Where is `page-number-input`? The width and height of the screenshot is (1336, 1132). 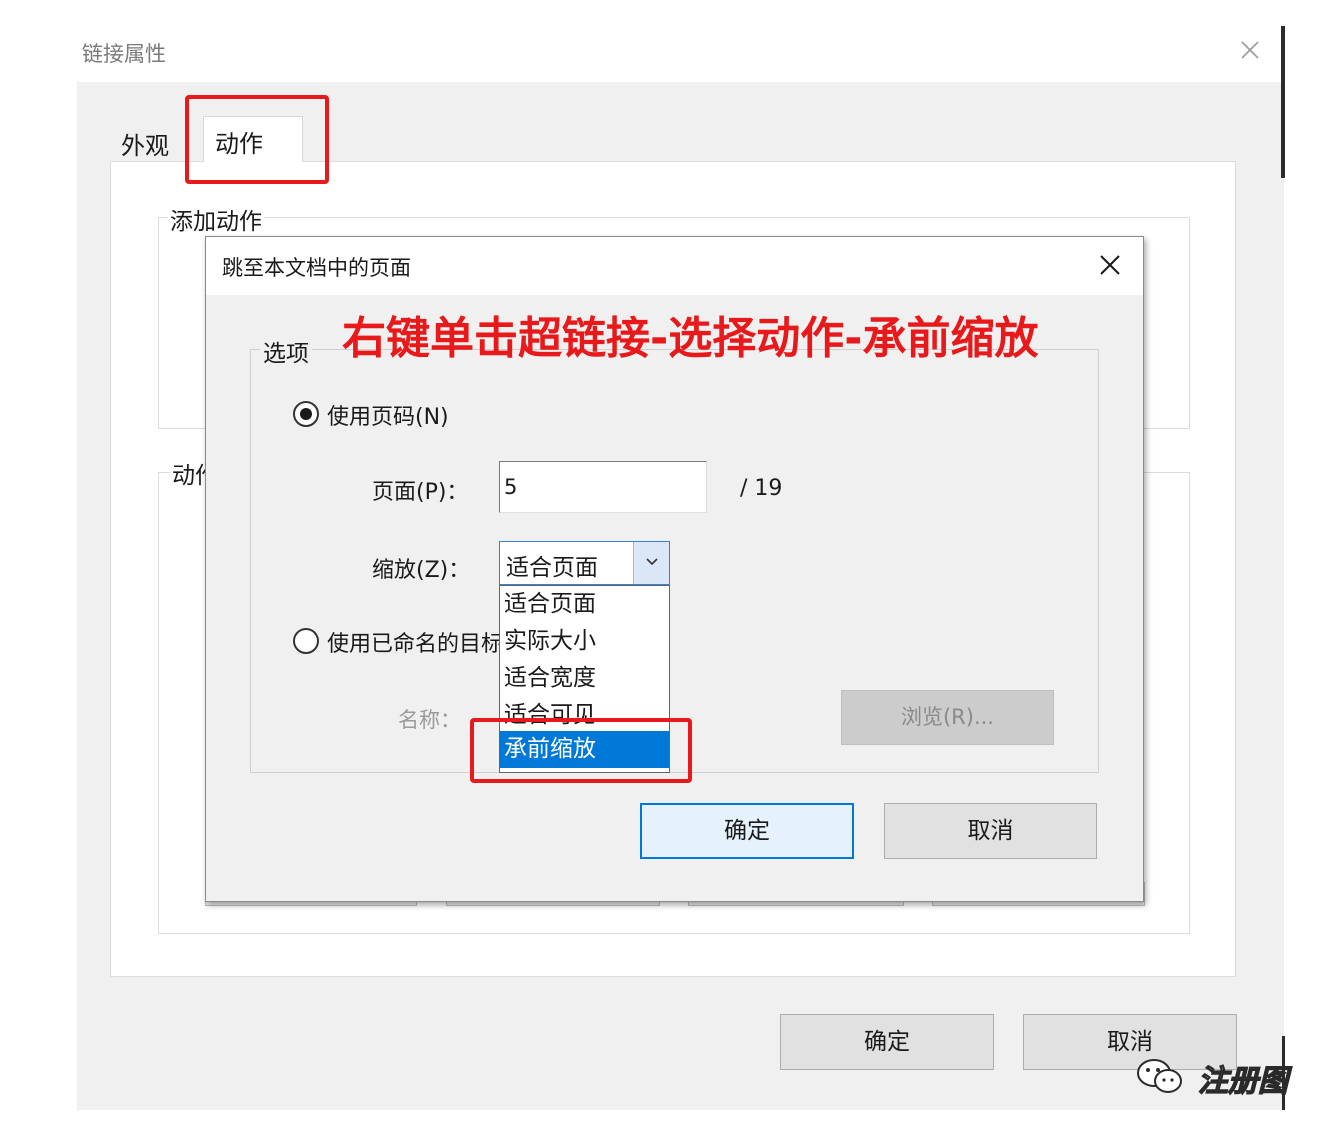 page-number-input is located at coordinates (603, 487).